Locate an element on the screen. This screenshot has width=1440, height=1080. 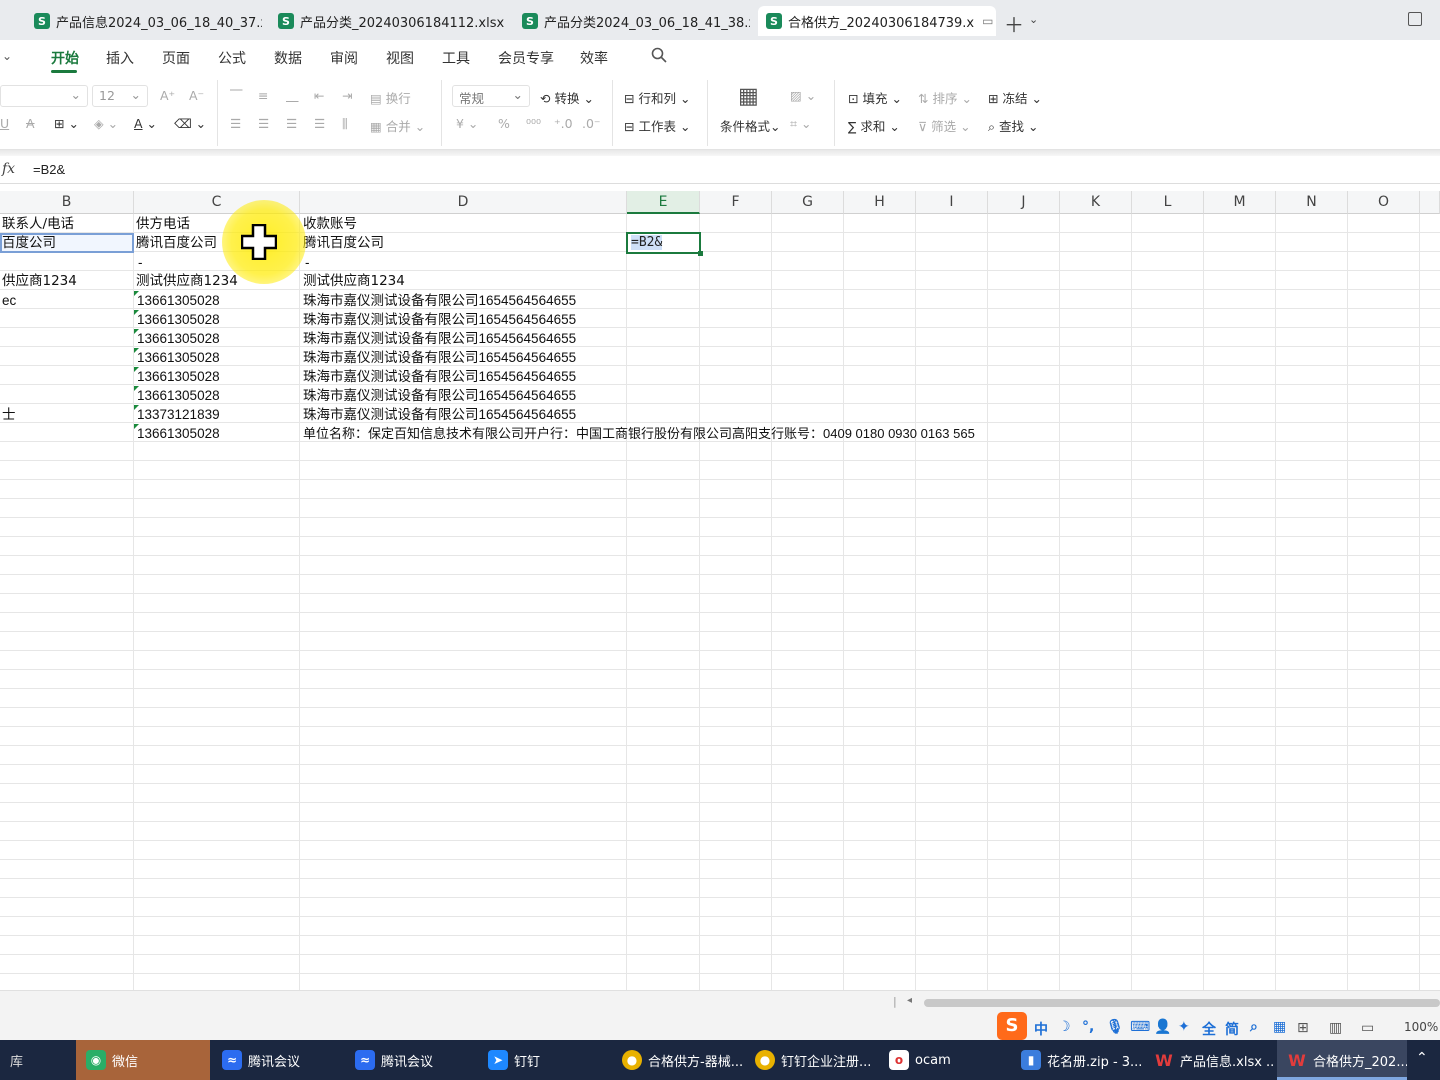
cell-d7: 珠海市嘉仪测试设备有限公司1654564564655 is located at coordinates (439, 338).